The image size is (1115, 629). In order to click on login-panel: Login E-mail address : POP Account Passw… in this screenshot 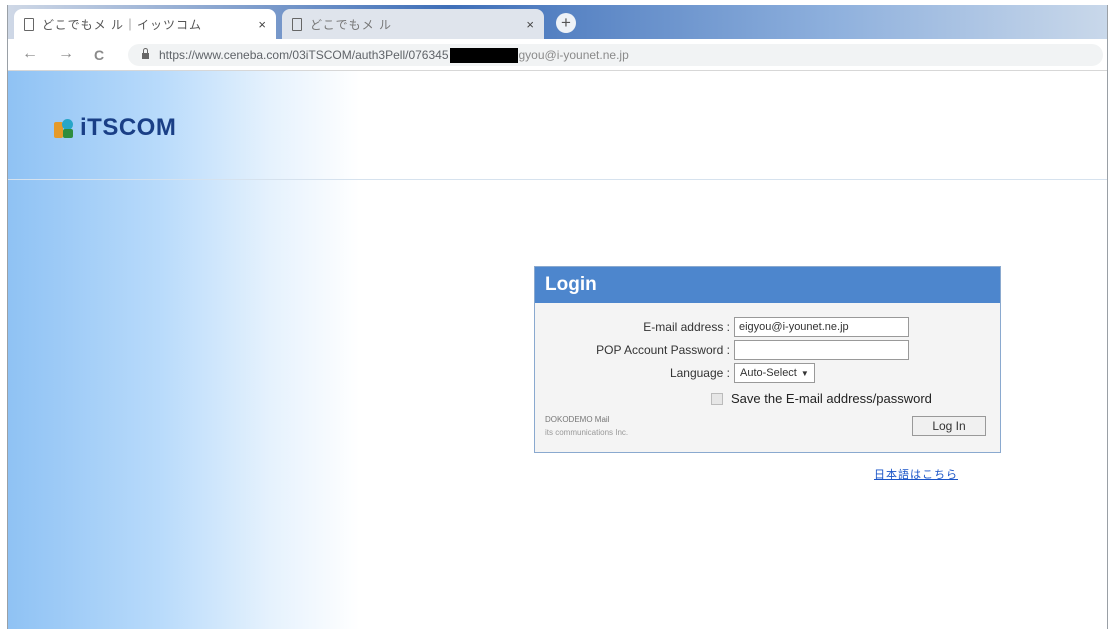, I will do `click(767, 359)`.